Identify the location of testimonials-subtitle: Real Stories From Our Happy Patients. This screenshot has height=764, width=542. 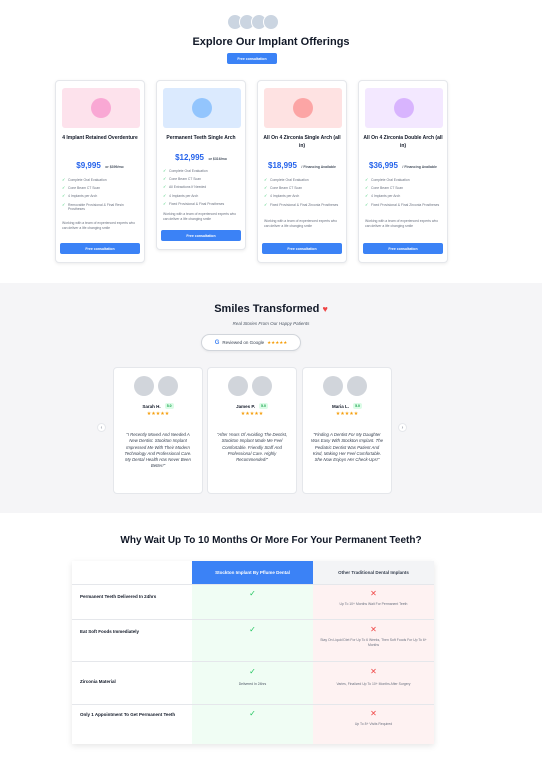
(271, 323).